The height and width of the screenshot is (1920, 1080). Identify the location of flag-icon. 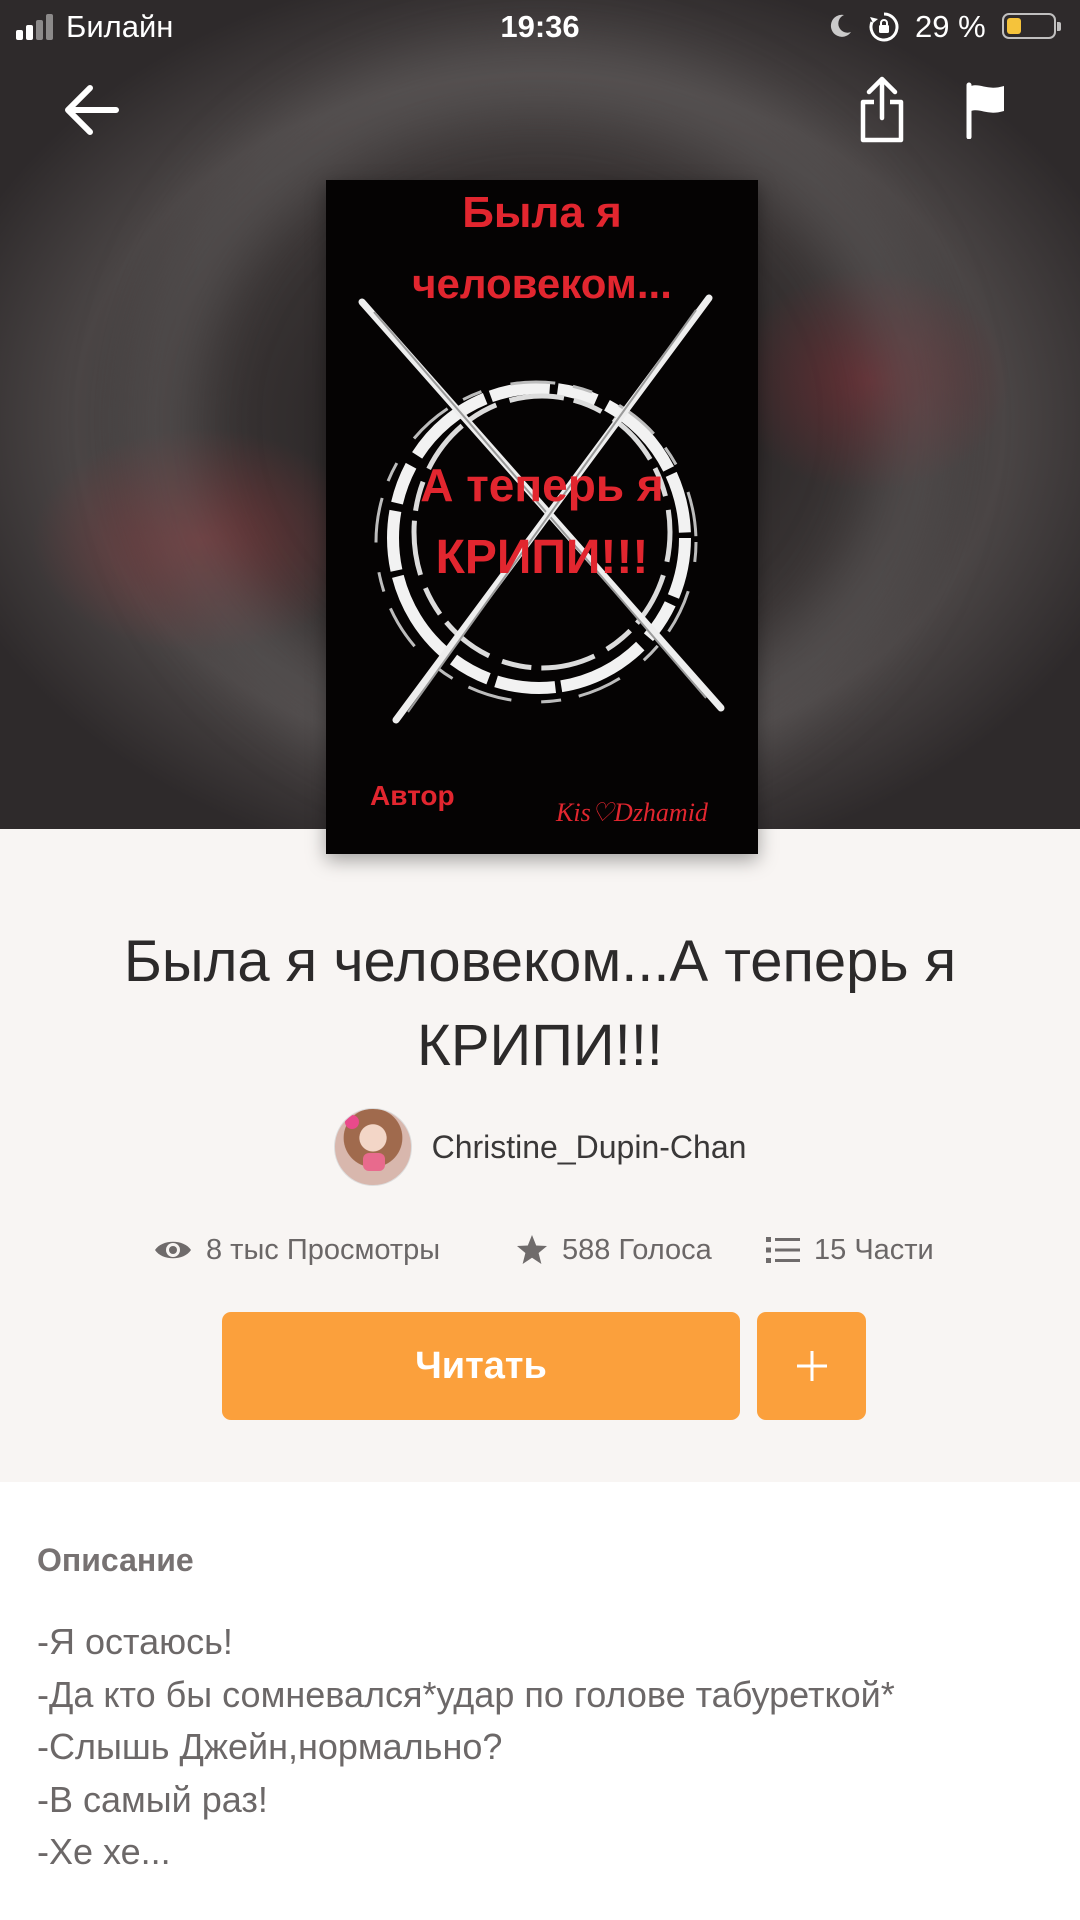
(985, 110).